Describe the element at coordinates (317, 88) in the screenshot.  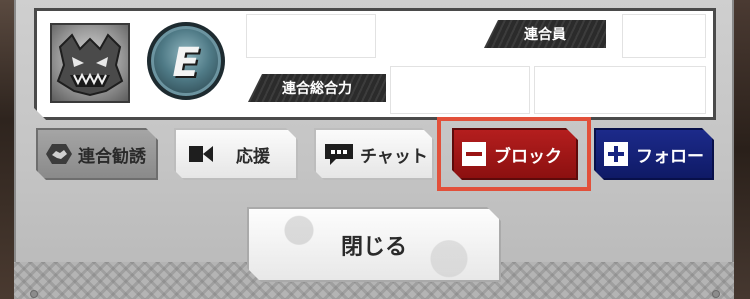
I see `total-power-label: 連合総合力` at that location.